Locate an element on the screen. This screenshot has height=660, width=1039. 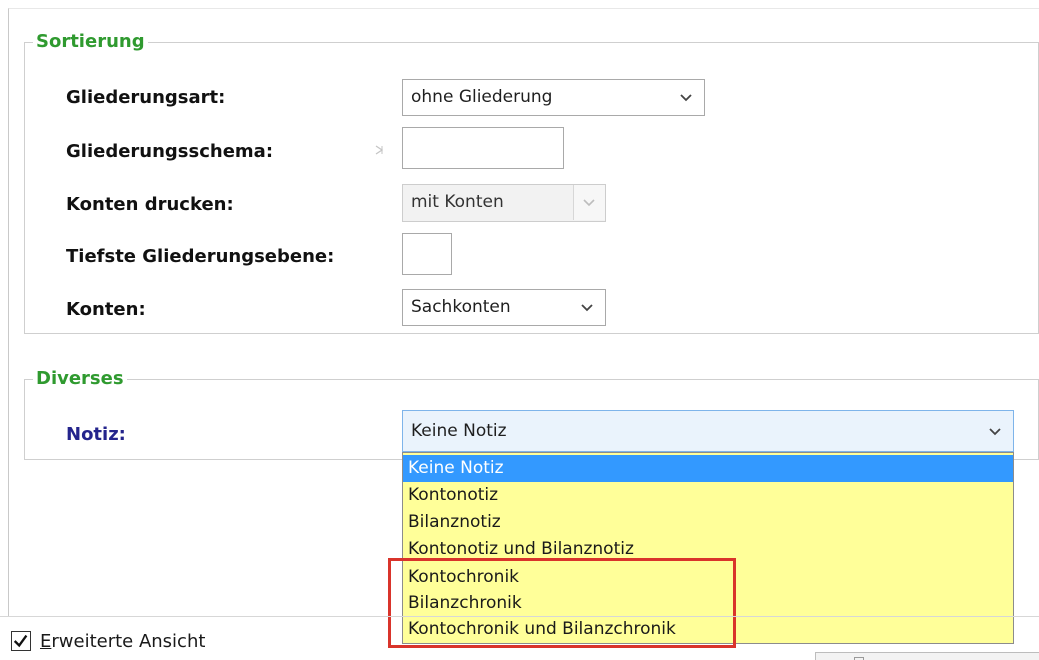
gliederungsschema-input is located at coordinates (483, 148).